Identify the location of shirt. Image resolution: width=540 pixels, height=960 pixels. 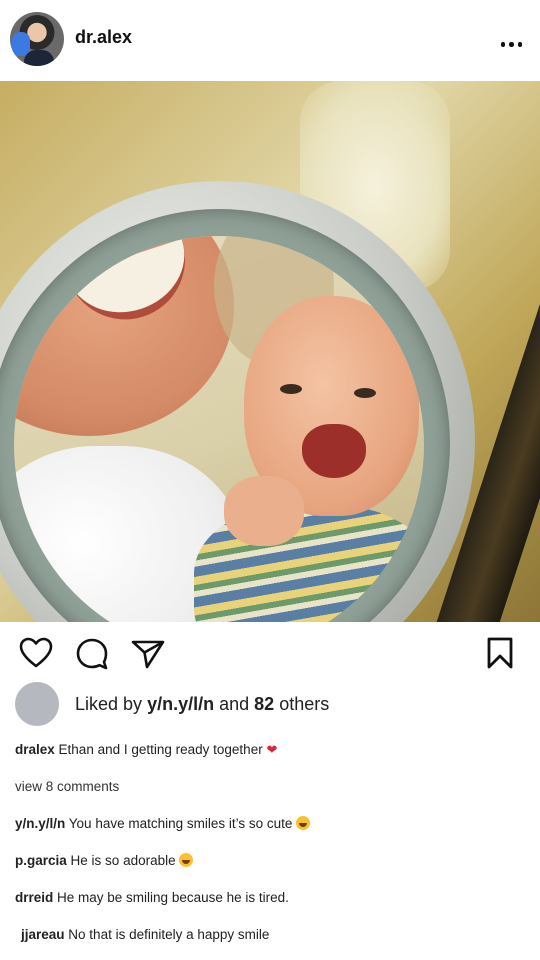
(39, 58).